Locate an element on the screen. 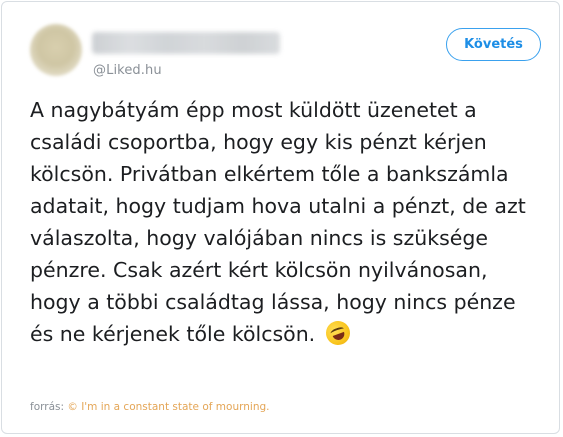 The width and height of the screenshot is (563, 437). source-prefix: forrás: is located at coordinates (47, 407).